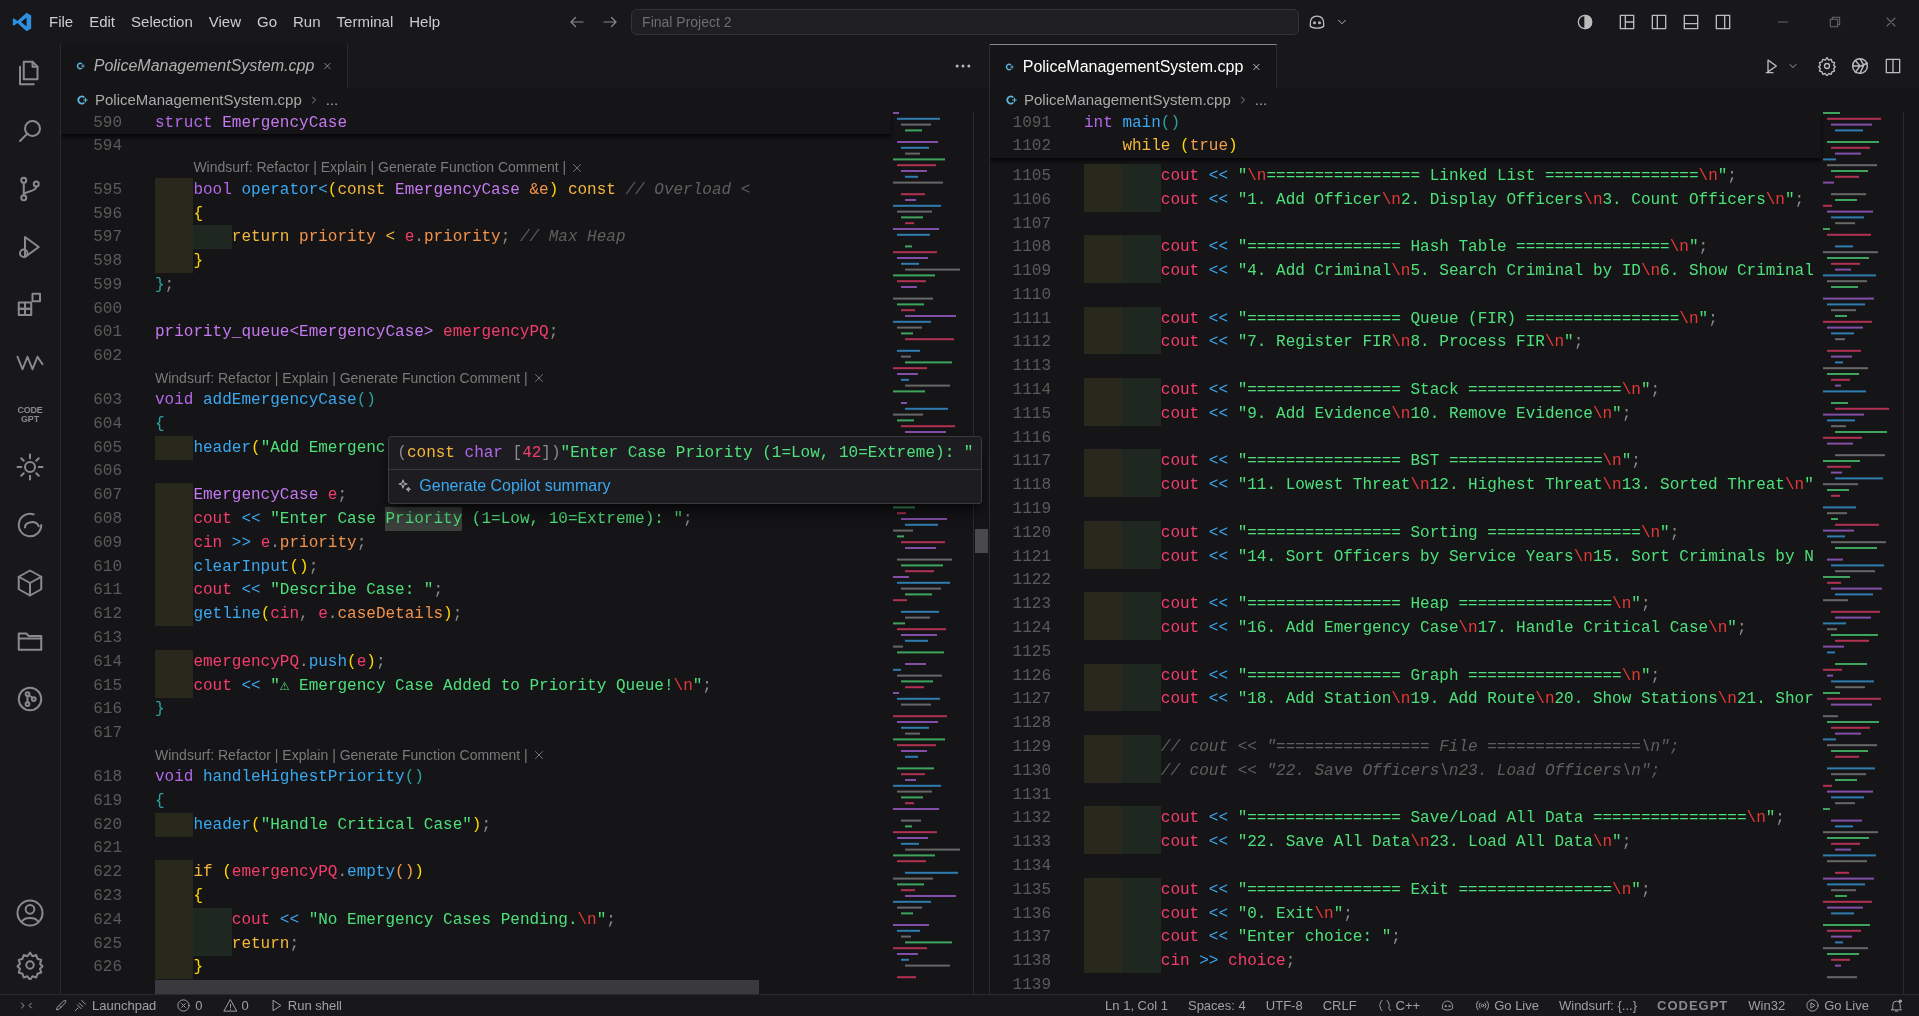 This screenshot has height=1016, width=1919. Describe the element at coordinates (1448, 1005) in the screenshot. I see `copilot-icon` at that location.